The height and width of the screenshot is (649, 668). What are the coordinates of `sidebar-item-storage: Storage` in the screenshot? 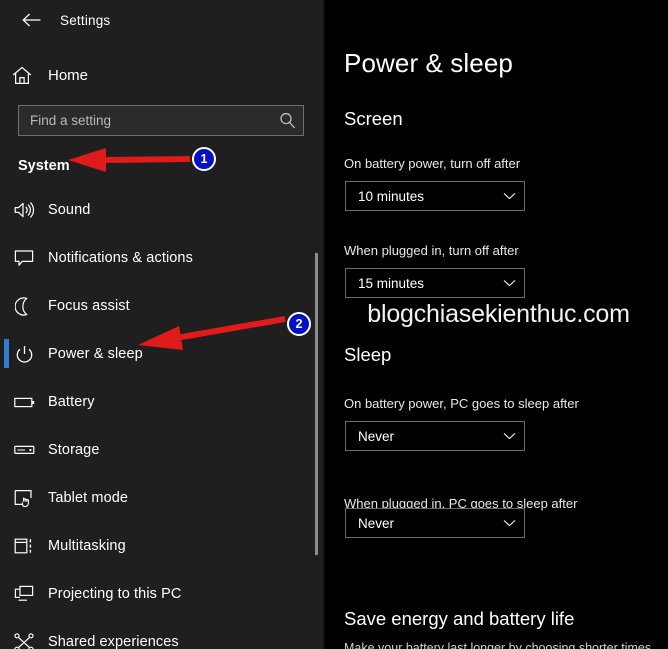 It's located at (162, 450).